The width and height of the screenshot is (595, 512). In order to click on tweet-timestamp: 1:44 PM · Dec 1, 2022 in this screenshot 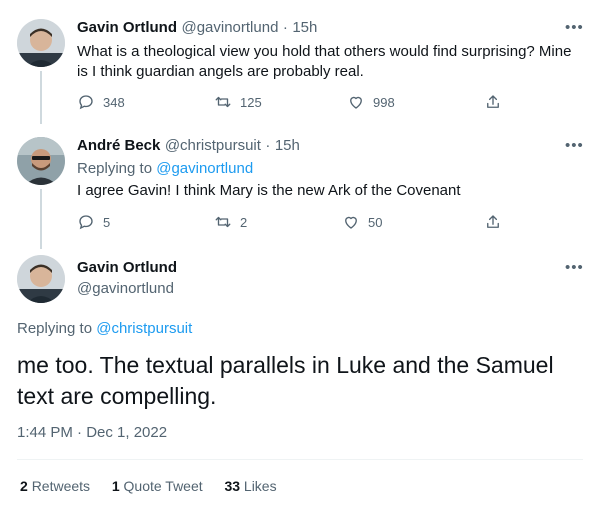, I will do `click(92, 432)`.